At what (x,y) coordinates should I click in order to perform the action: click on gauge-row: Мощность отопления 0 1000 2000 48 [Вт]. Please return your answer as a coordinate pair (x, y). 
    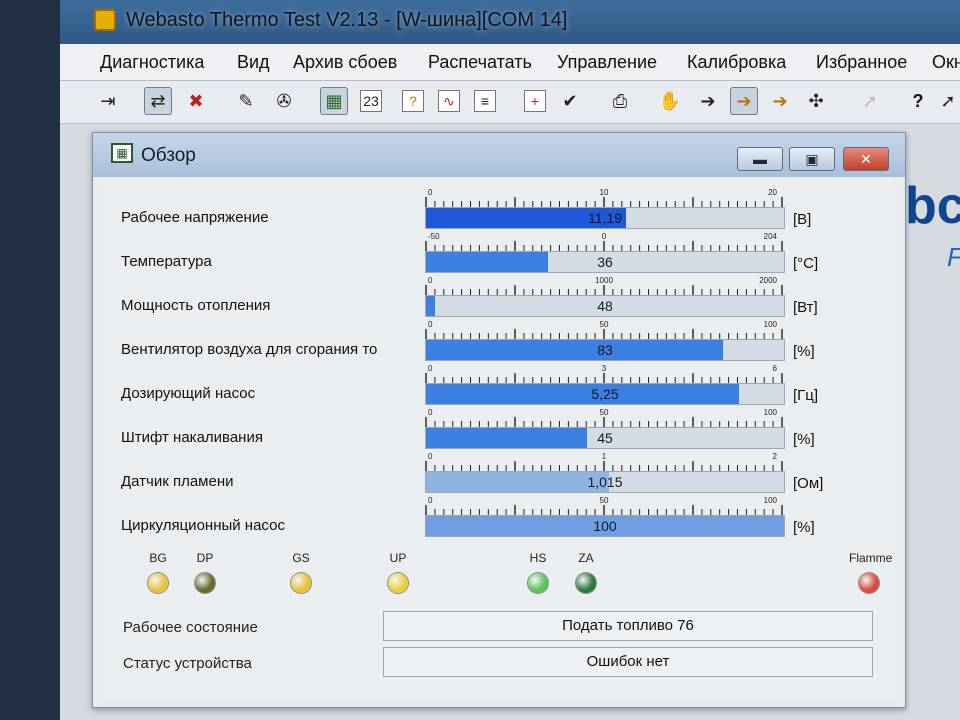
    Looking at the image, I should click on (498, 294).